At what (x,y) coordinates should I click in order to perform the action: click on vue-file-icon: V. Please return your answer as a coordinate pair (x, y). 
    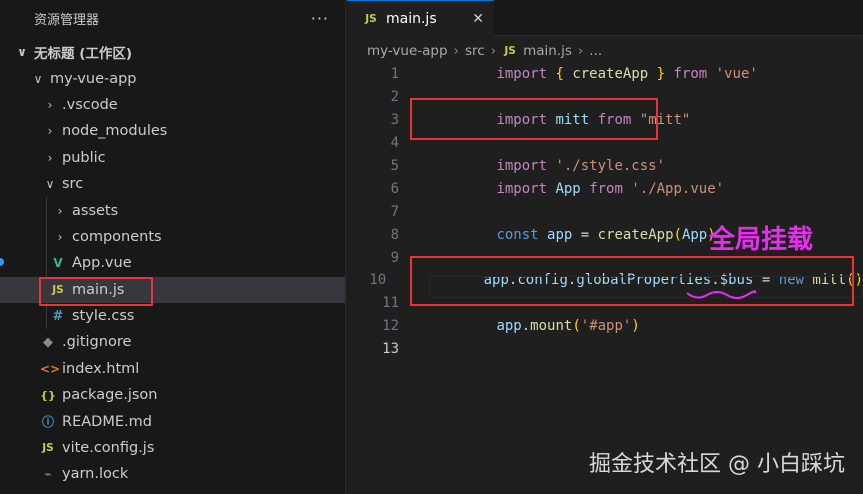
    Looking at the image, I should click on (58, 263).